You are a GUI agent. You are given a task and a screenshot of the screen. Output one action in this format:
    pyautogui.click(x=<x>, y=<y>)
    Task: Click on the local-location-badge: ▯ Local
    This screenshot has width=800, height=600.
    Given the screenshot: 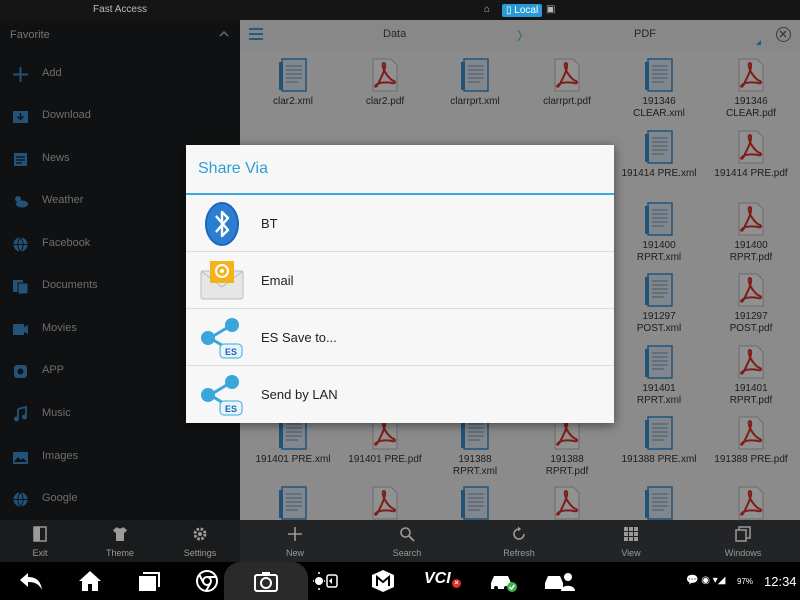 What is the action you would take?
    pyautogui.click(x=522, y=10)
    